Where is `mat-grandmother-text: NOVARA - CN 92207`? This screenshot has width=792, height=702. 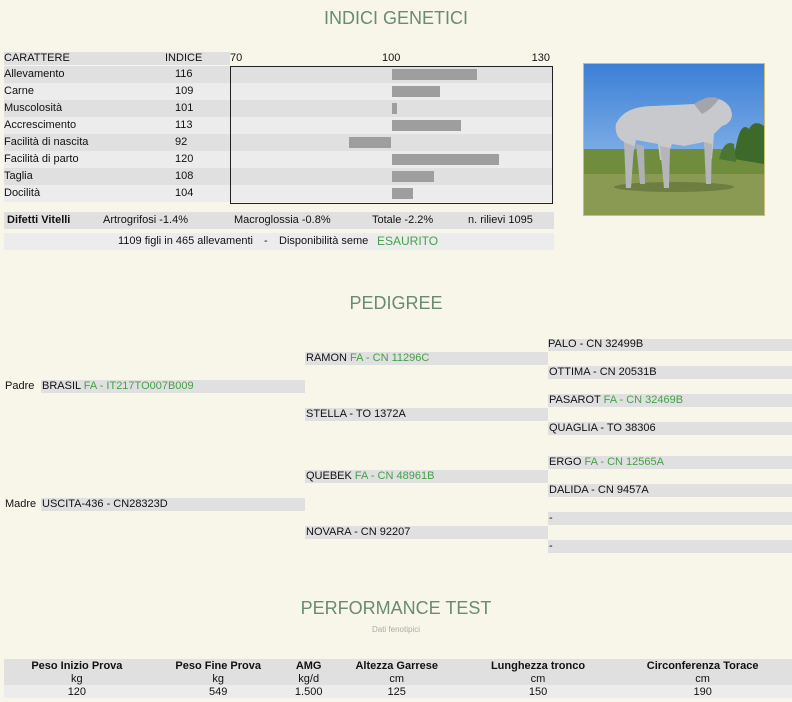
mat-grandmother-text: NOVARA - CN 92207 is located at coordinates (358, 532).